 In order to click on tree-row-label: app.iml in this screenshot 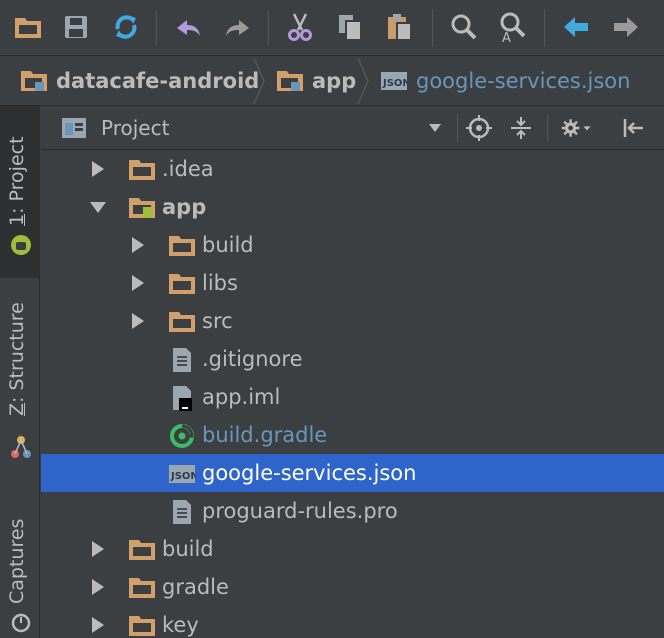, I will do `click(241, 397)`.